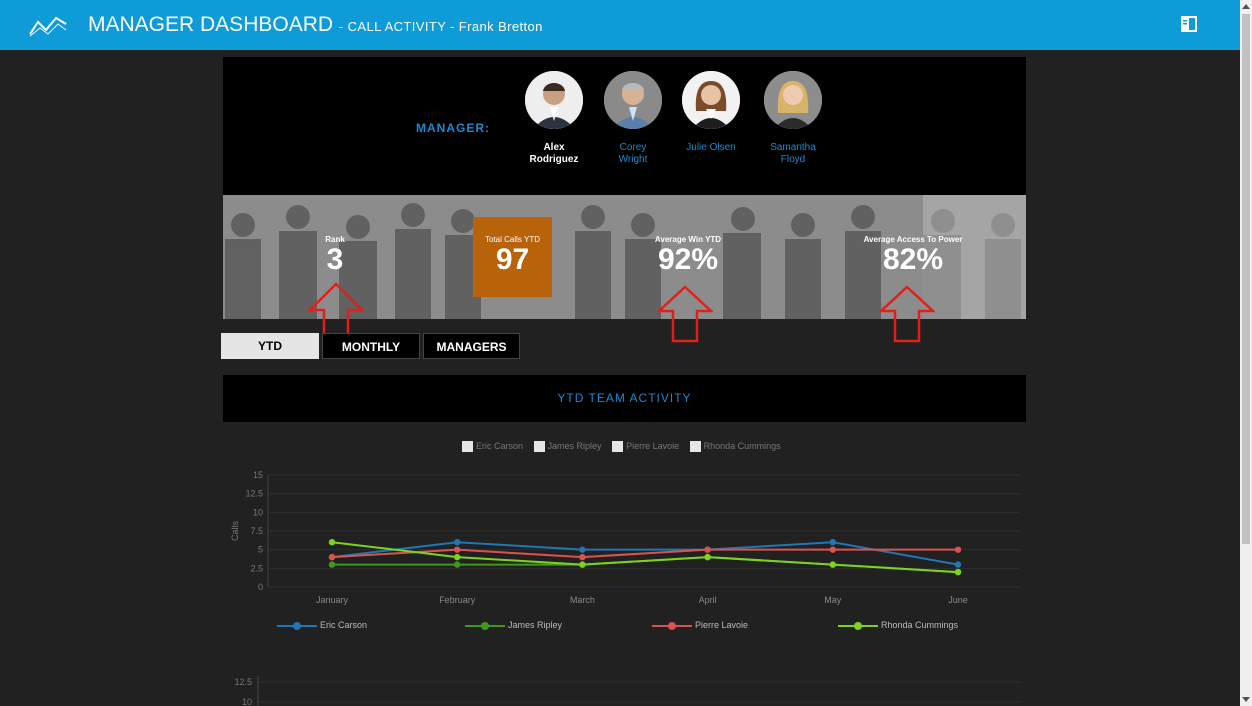  What do you see at coordinates (913, 259) in the screenshot?
I see `average-access-value: 82%` at bounding box center [913, 259].